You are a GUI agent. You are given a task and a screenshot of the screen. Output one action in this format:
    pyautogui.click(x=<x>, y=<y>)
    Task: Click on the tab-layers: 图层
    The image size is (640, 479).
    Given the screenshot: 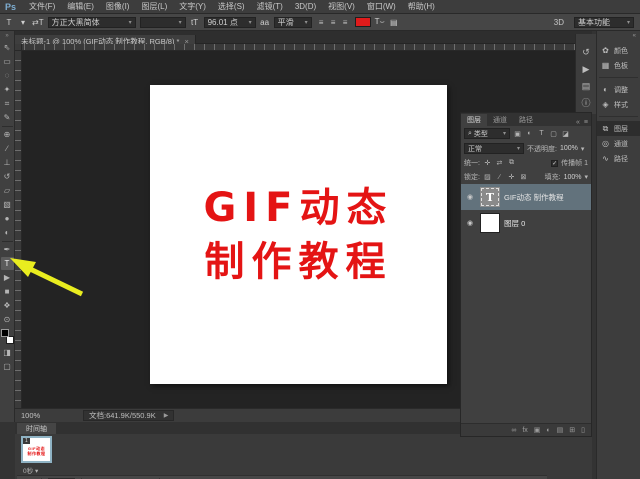 What is the action you would take?
    pyautogui.click(x=474, y=120)
    